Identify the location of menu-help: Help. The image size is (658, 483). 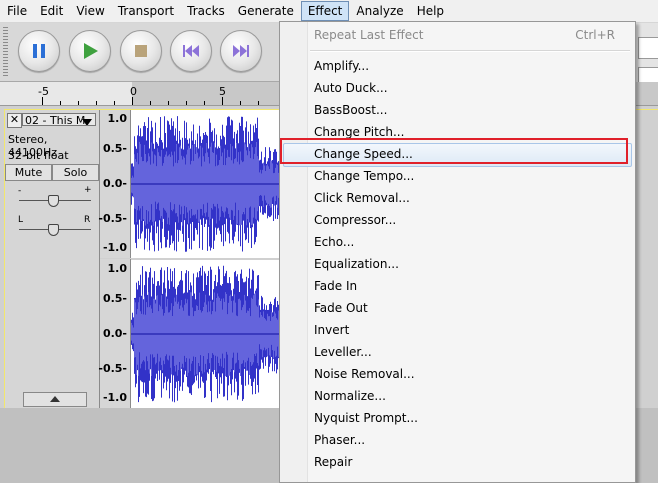
(430, 11).